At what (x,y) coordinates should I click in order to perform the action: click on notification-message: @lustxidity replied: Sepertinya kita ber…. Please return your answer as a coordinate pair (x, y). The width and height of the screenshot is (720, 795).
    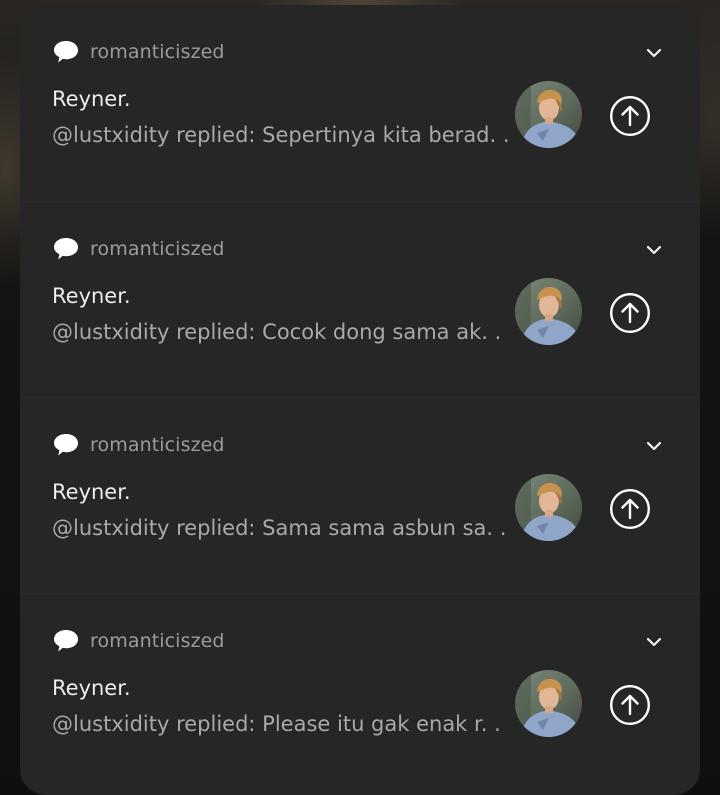
    Looking at the image, I should click on (281, 135).